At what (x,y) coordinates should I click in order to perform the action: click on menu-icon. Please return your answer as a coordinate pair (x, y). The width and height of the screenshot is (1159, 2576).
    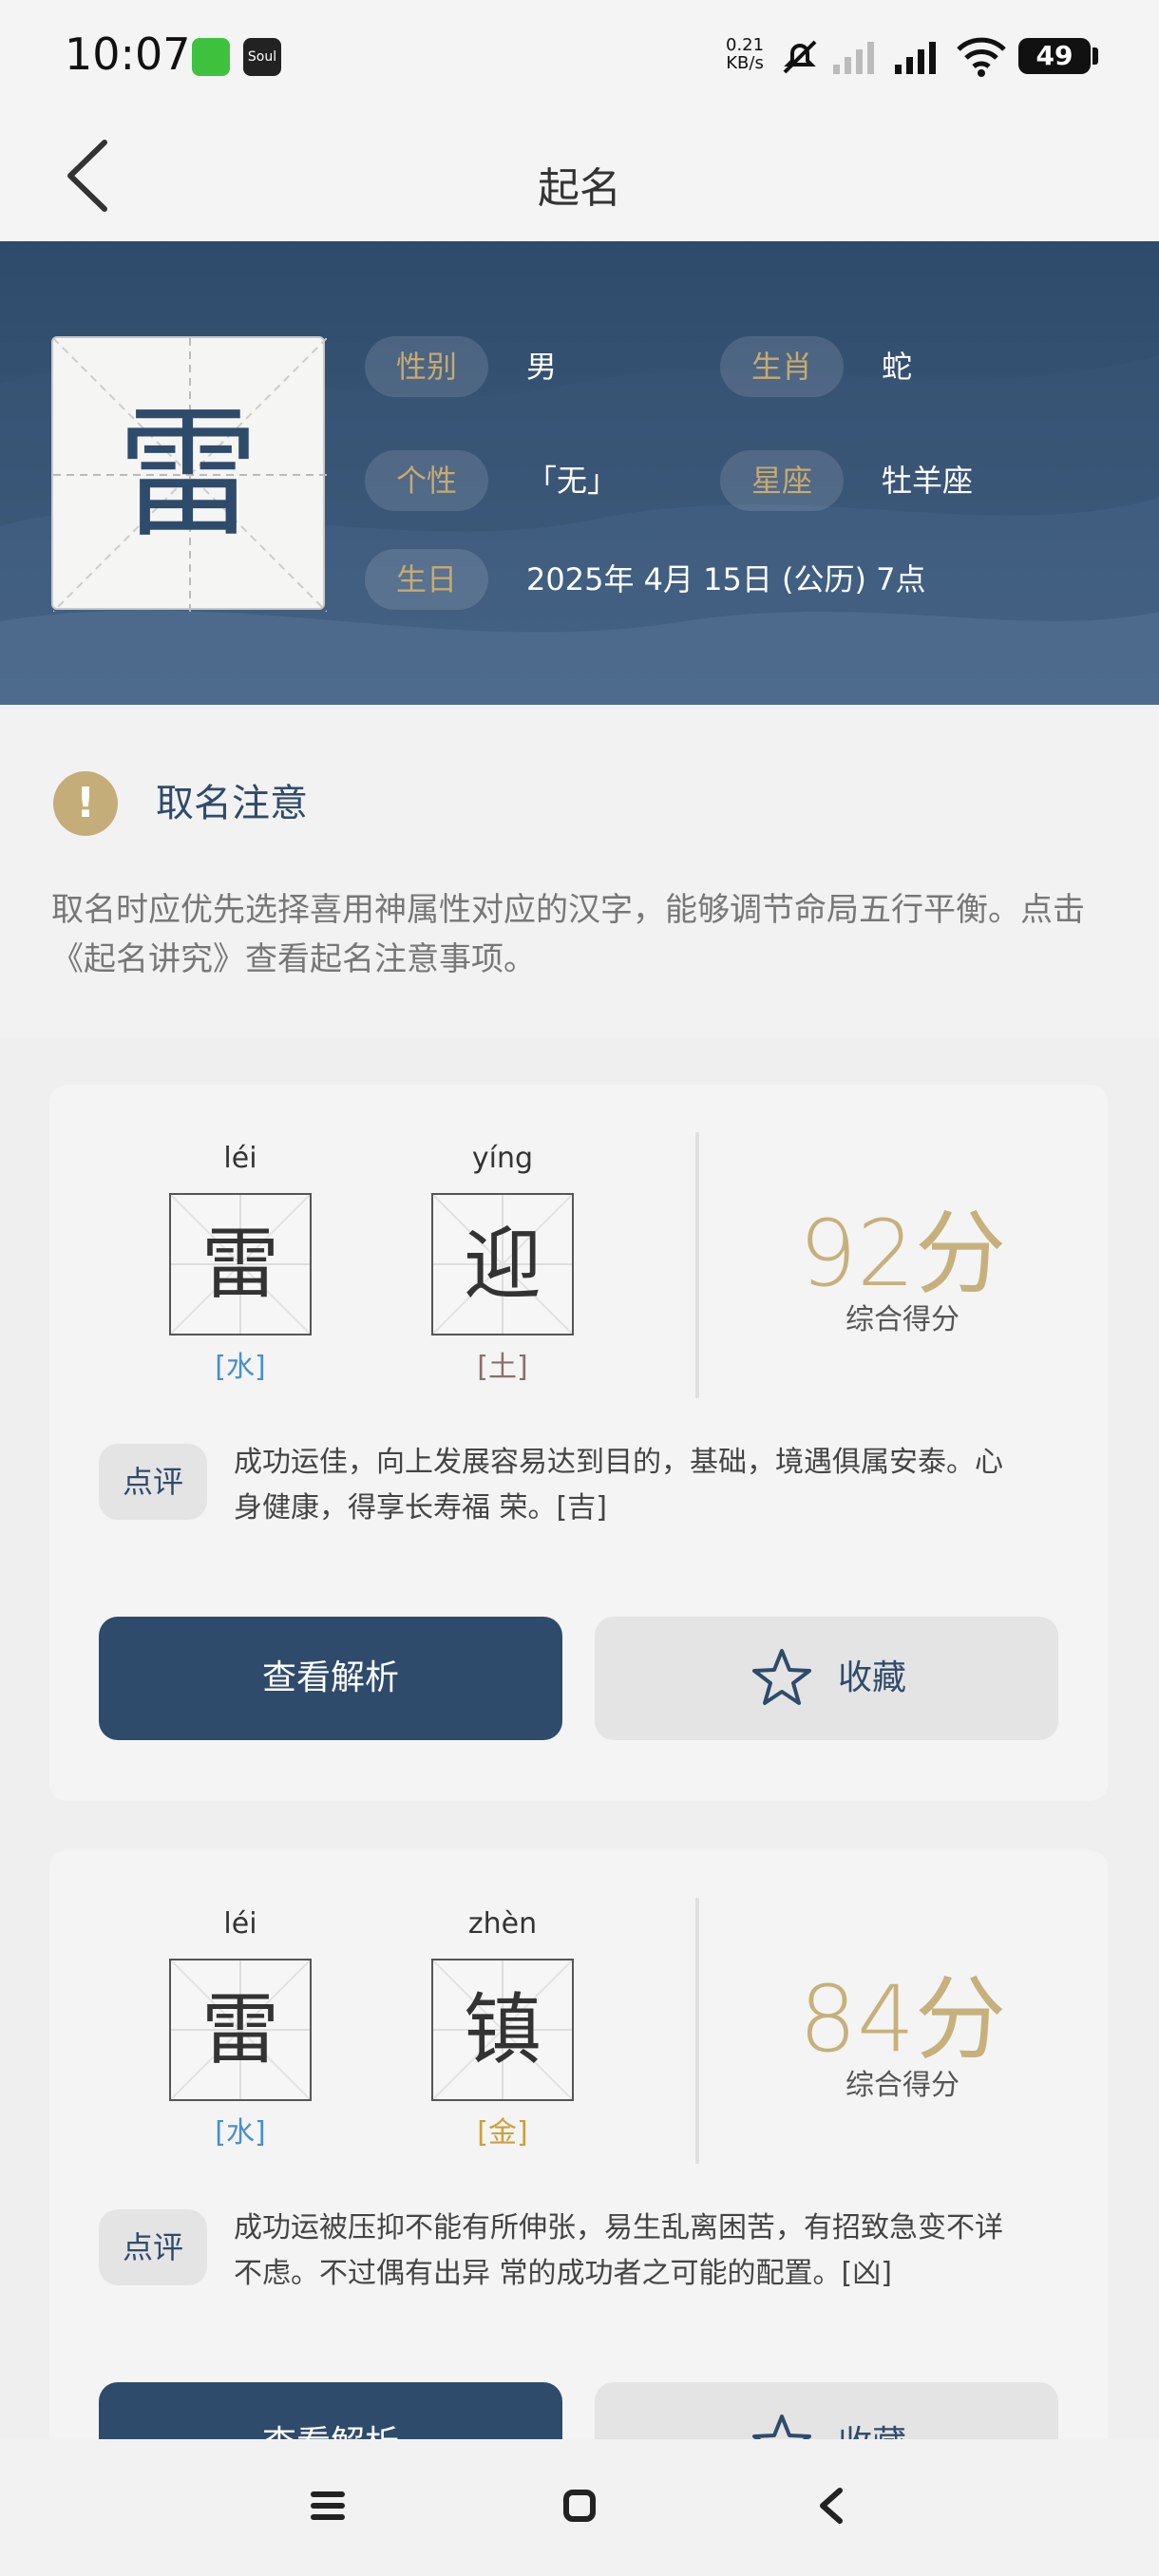
    Looking at the image, I should click on (327, 2505).